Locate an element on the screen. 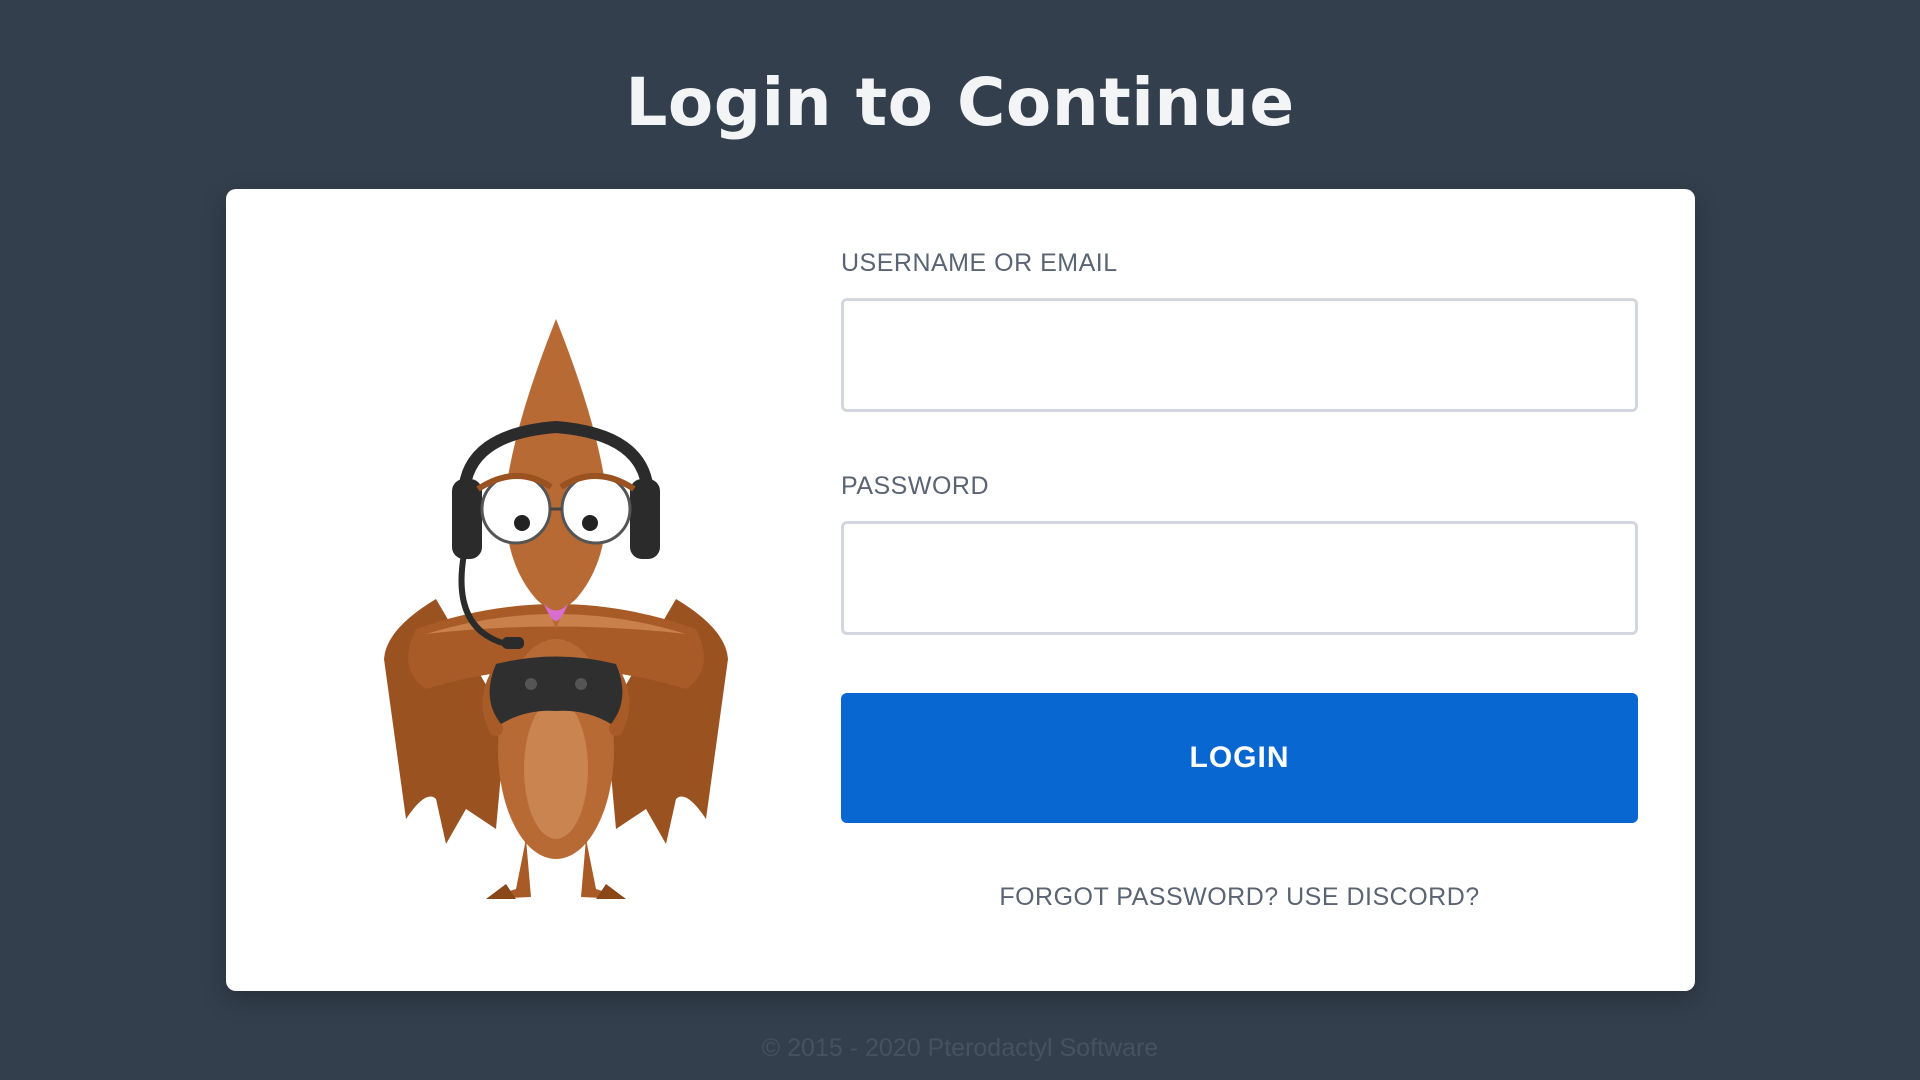  login-button: LOGIN is located at coordinates (1239, 758).